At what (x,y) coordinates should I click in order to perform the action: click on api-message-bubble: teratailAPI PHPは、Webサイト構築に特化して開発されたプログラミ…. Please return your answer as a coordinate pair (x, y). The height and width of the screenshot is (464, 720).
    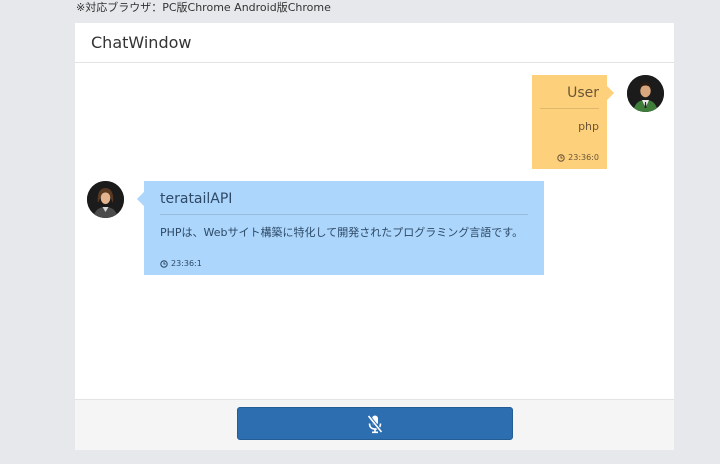
    Looking at the image, I should click on (344, 228).